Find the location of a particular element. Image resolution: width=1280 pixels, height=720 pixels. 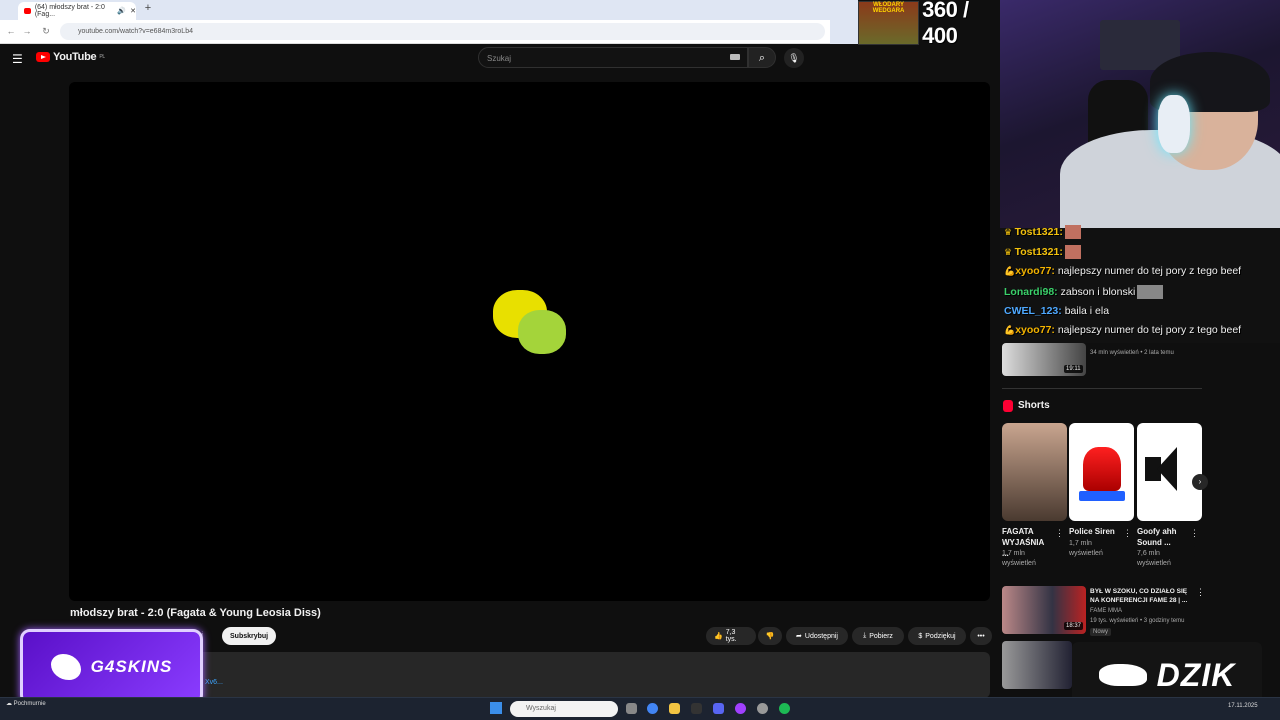

video-duration: 19:11 is located at coordinates (1073, 369).